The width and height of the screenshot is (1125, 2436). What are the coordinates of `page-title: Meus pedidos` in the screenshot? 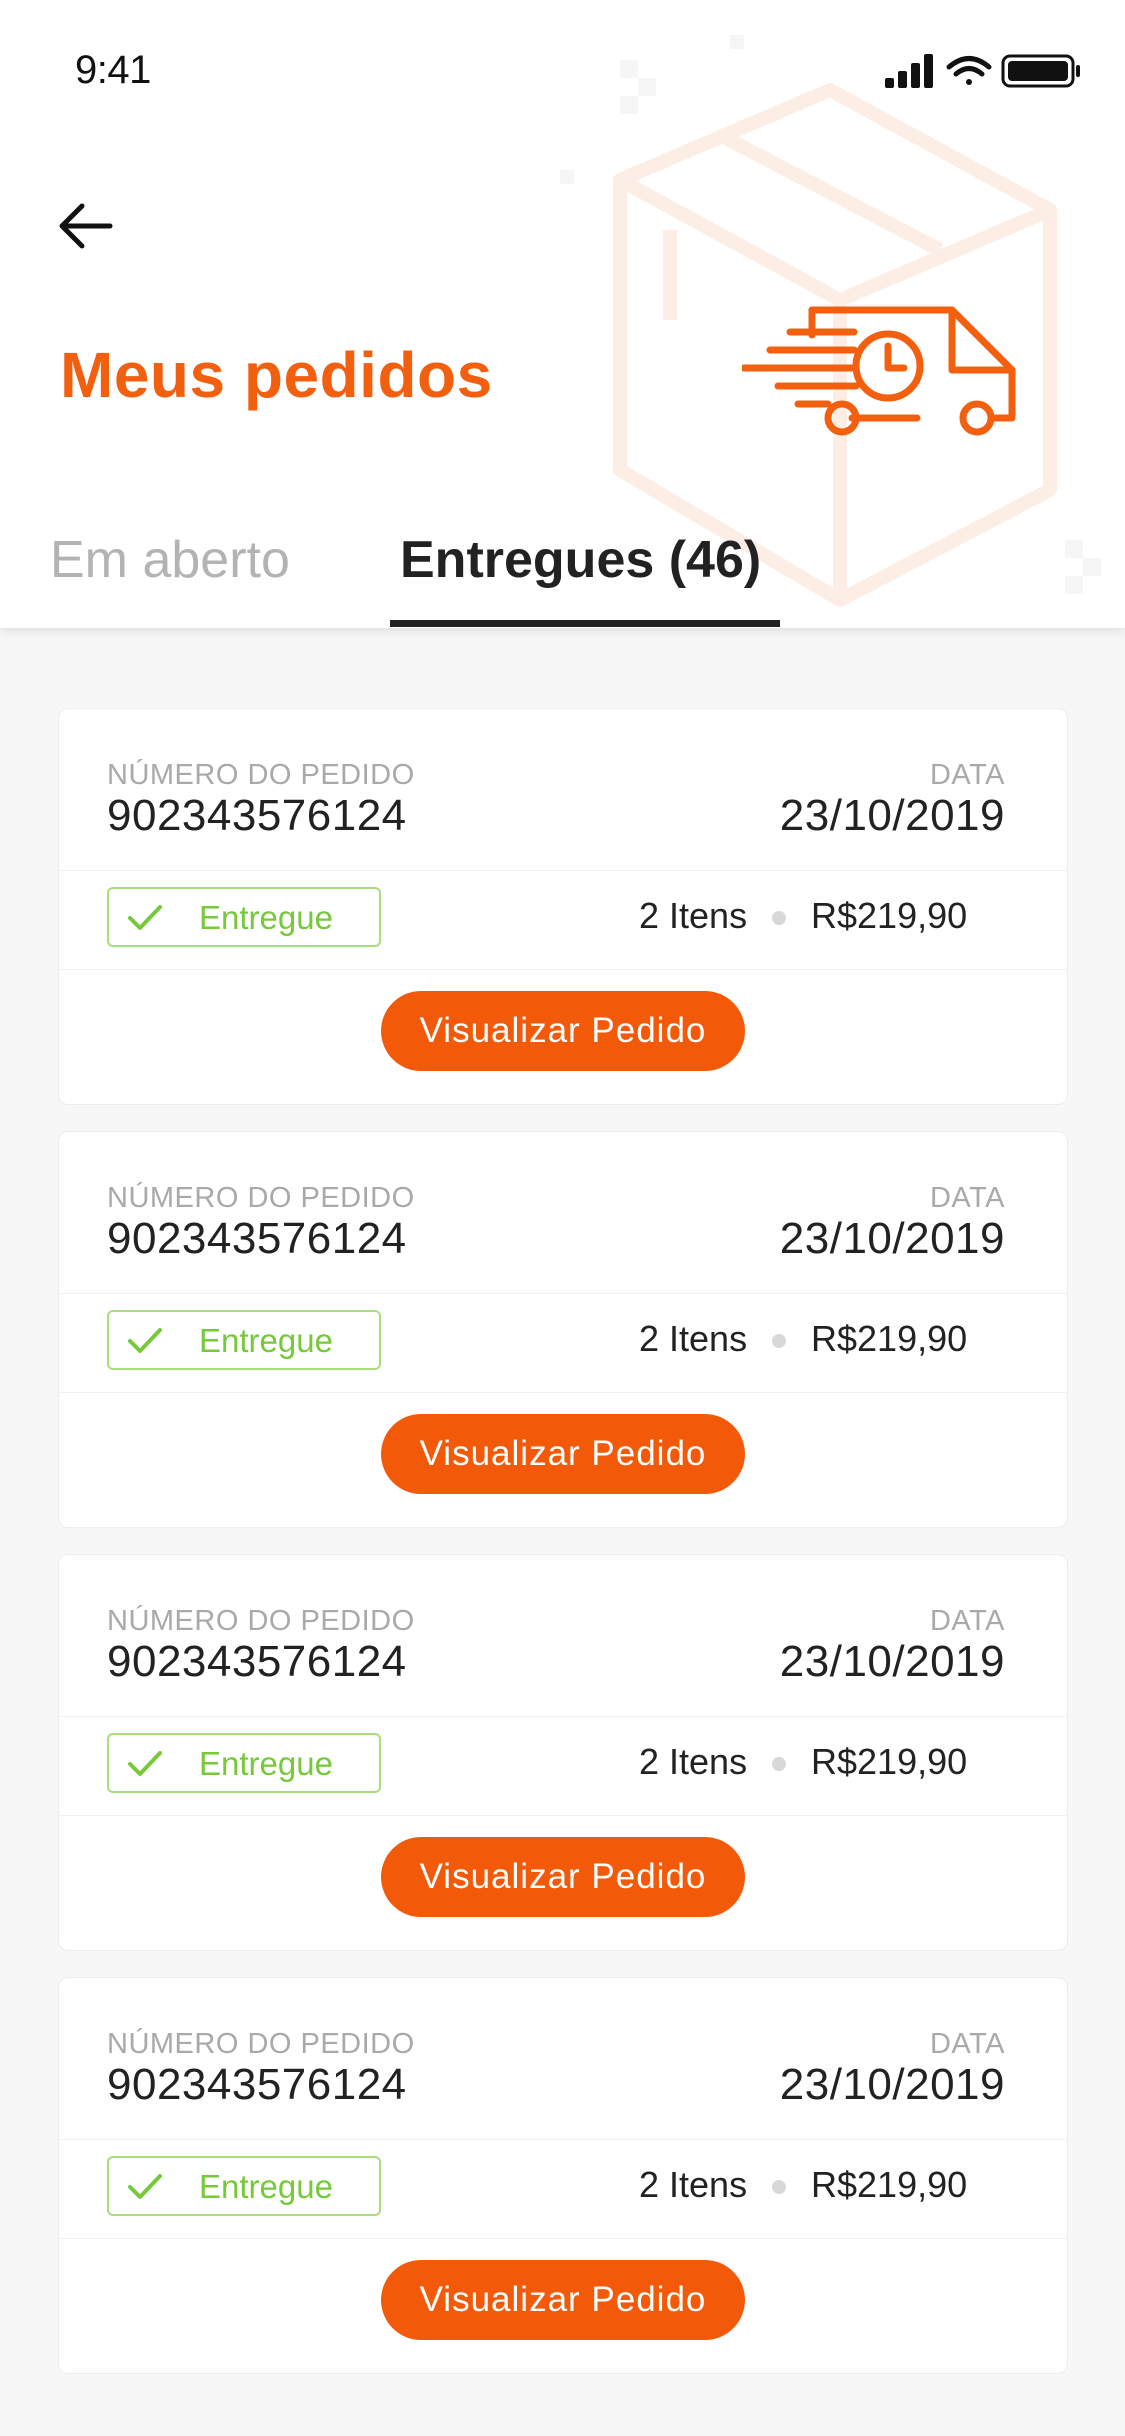 It's located at (276, 375).